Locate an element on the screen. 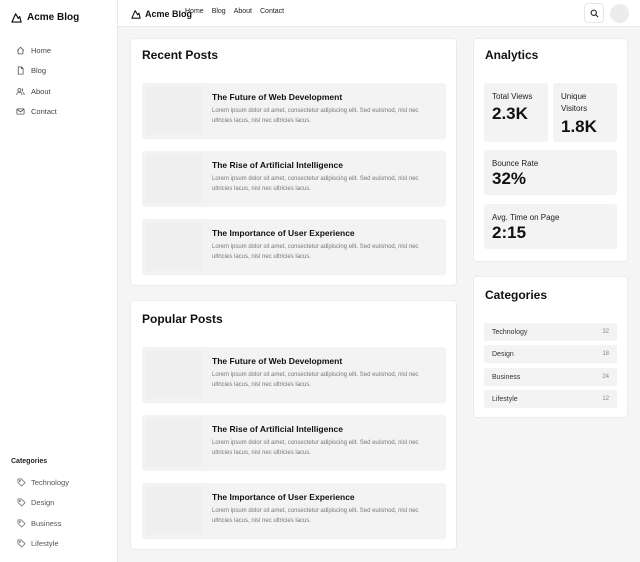 The width and height of the screenshot is (640, 562). category-count: 12 is located at coordinates (605, 399).